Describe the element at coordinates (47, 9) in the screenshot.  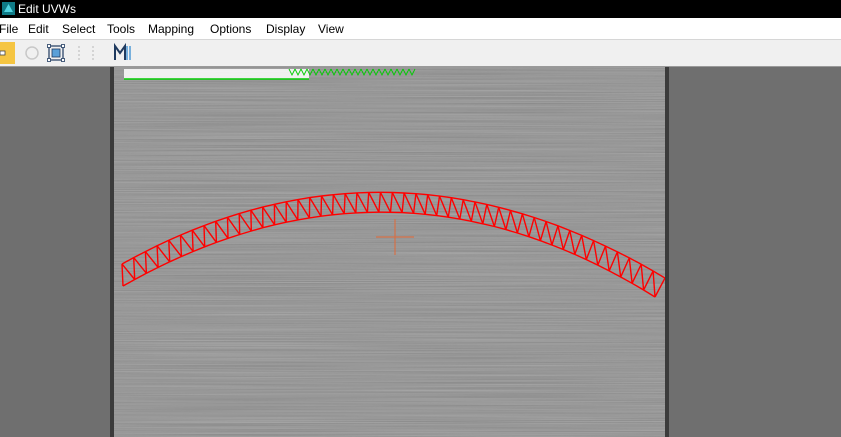
I see `window-title: Edit UVWs` at that location.